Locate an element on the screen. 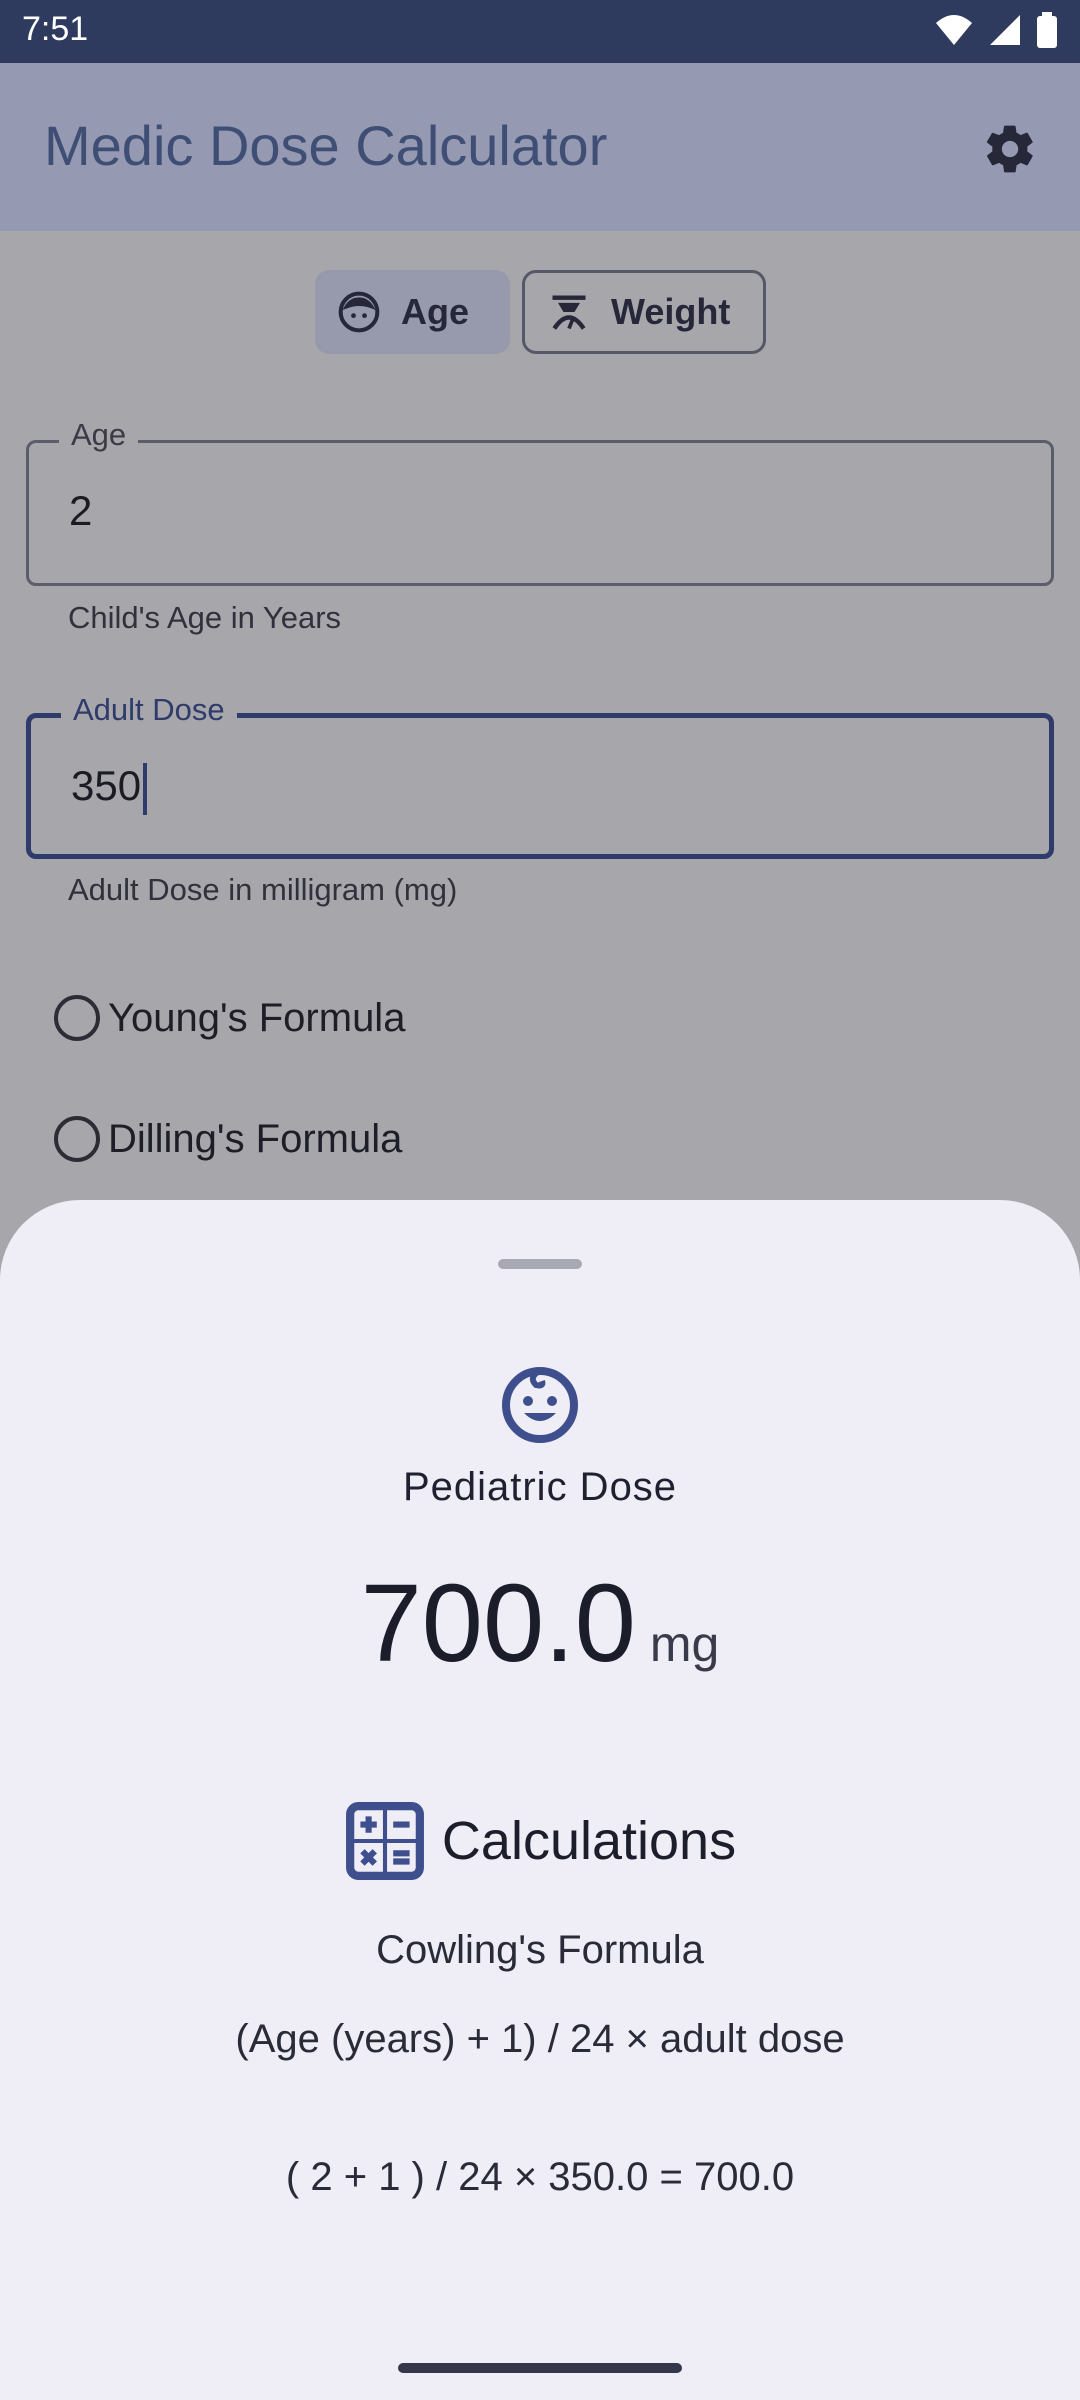  adult-dose-input-value-wrap: 350 is located at coordinates (109, 788).